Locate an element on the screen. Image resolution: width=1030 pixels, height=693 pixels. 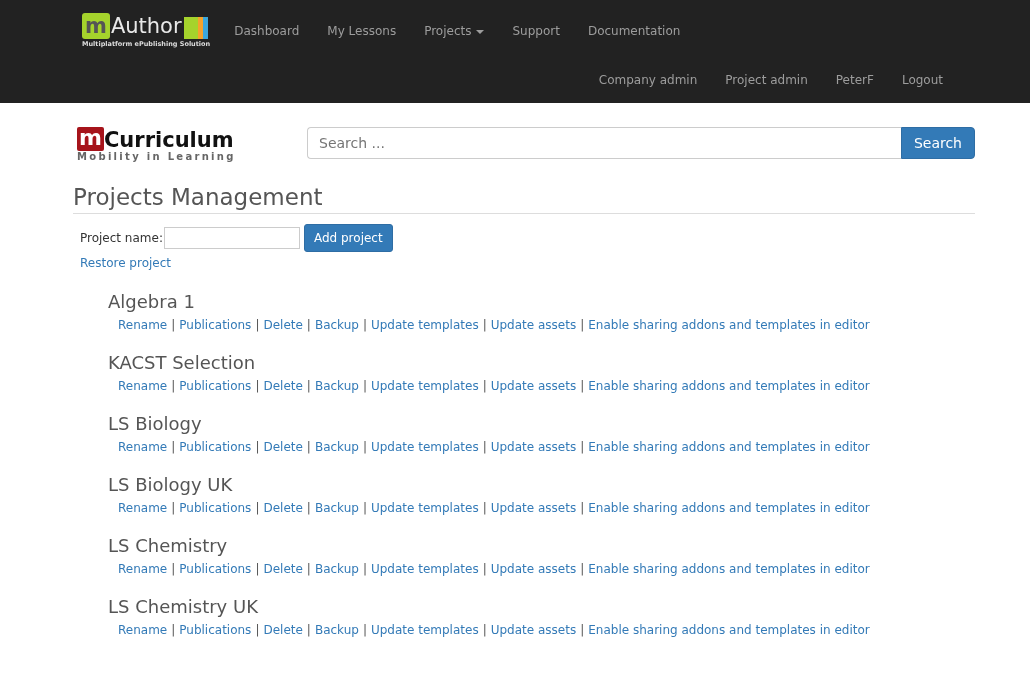
page-title: Projects Management is located at coordinates (524, 199).